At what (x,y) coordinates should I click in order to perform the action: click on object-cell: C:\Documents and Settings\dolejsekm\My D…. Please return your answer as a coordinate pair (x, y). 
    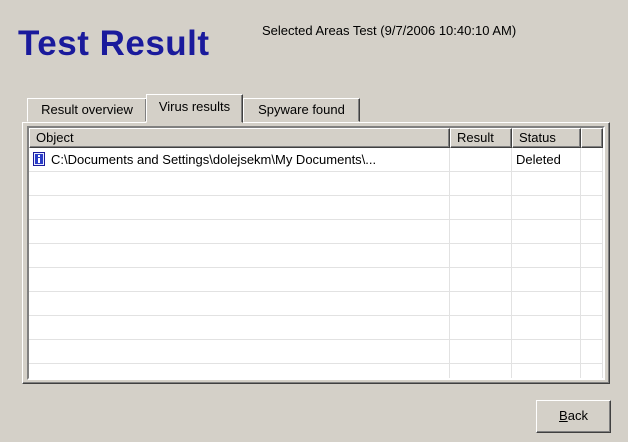
    Looking at the image, I should click on (239, 160).